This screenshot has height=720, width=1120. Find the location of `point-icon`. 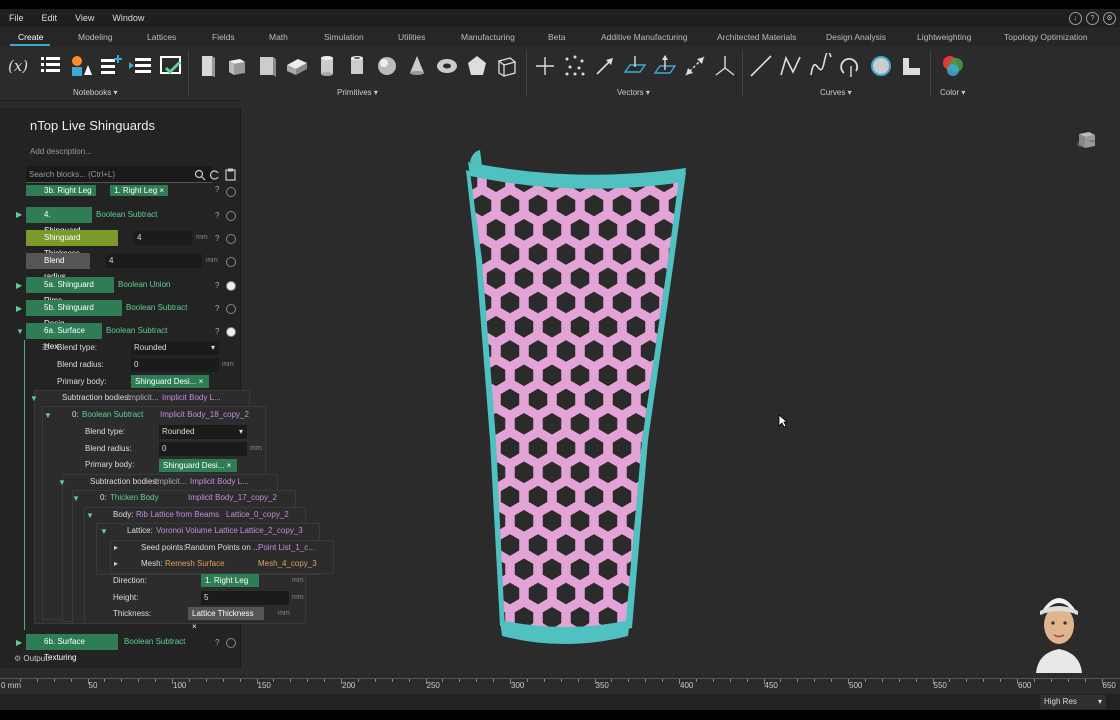

point-icon is located at coordinates (545, 66).